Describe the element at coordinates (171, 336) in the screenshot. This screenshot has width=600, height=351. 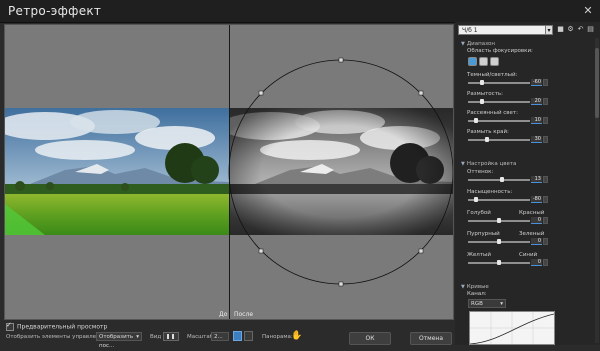
I see `split-view-icon` at that location.